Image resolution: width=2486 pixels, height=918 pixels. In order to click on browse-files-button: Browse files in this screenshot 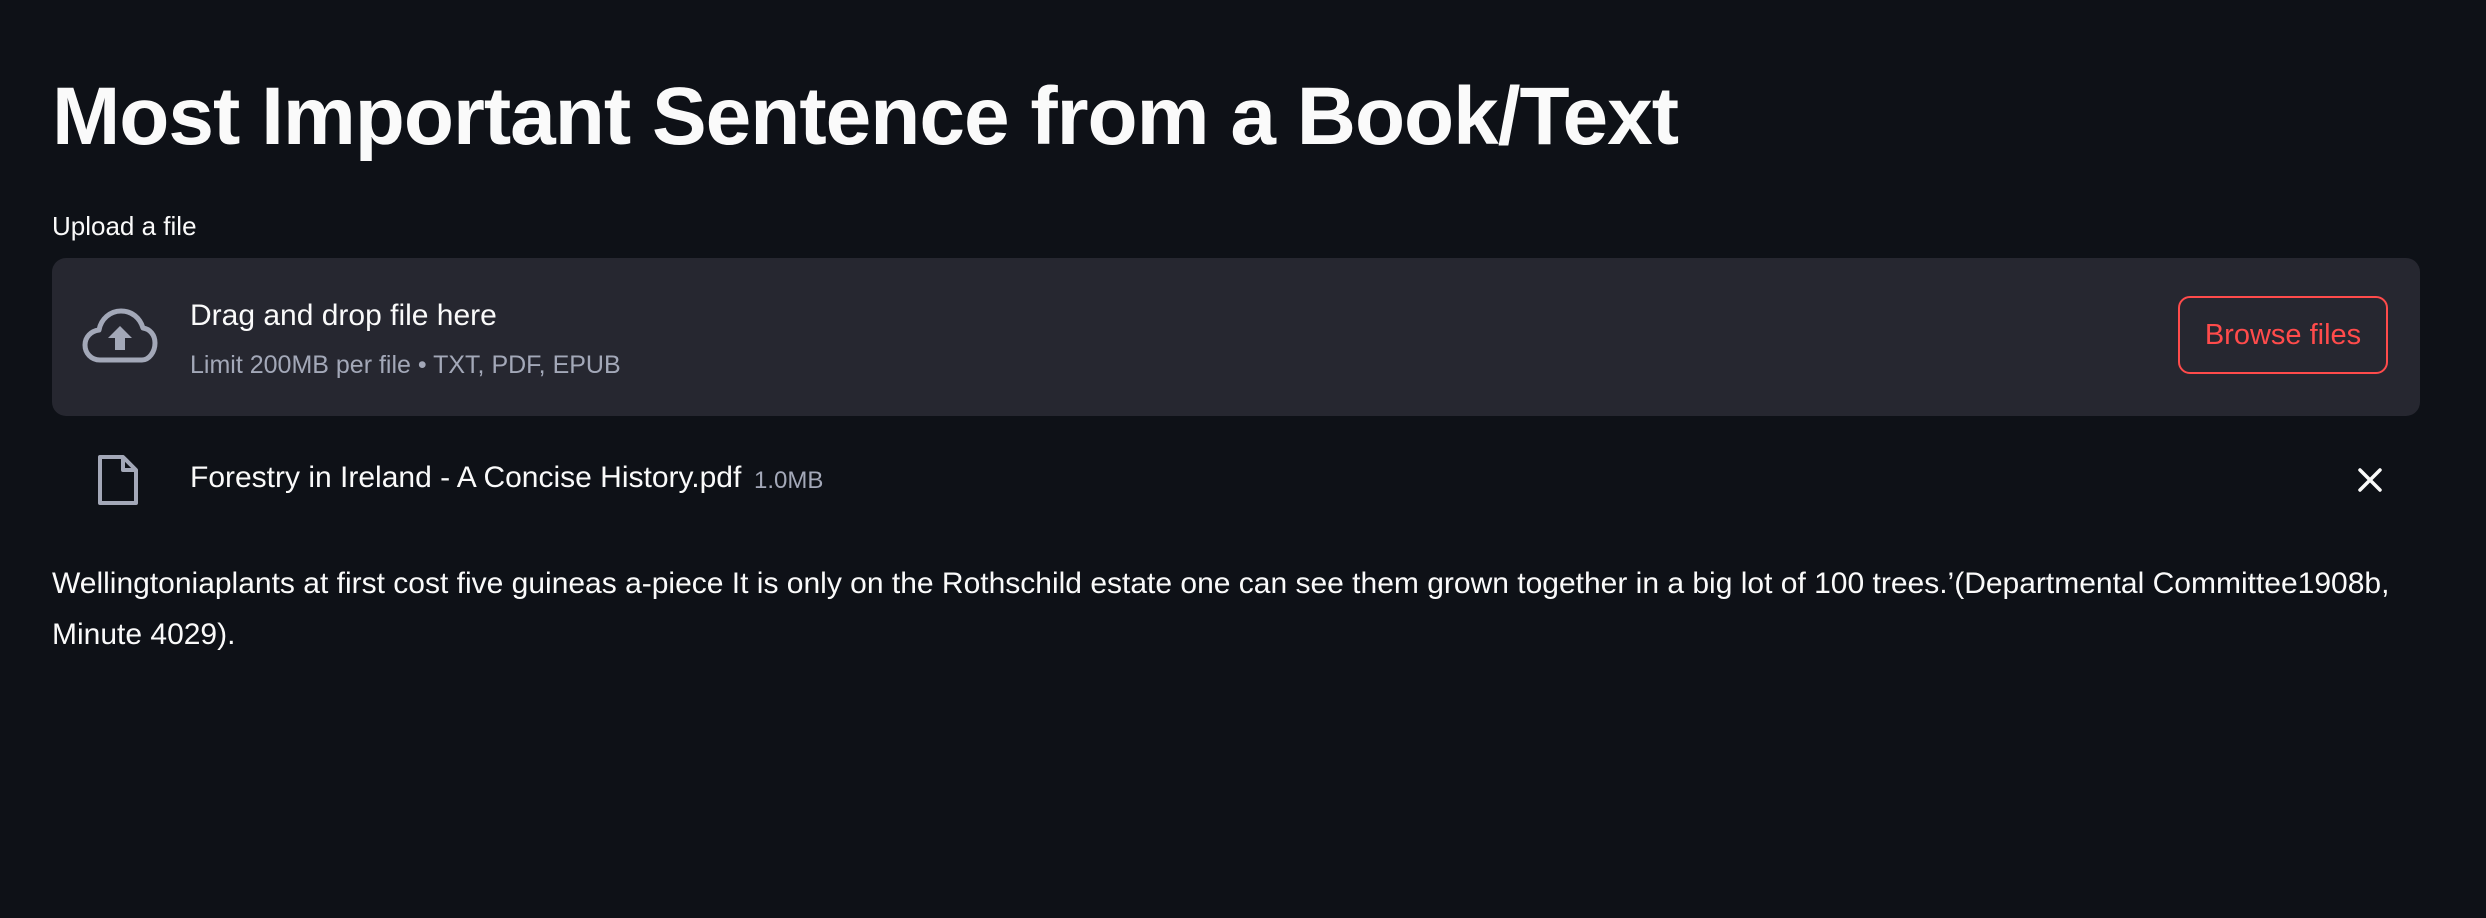, I will do `click(2283, 335)`.